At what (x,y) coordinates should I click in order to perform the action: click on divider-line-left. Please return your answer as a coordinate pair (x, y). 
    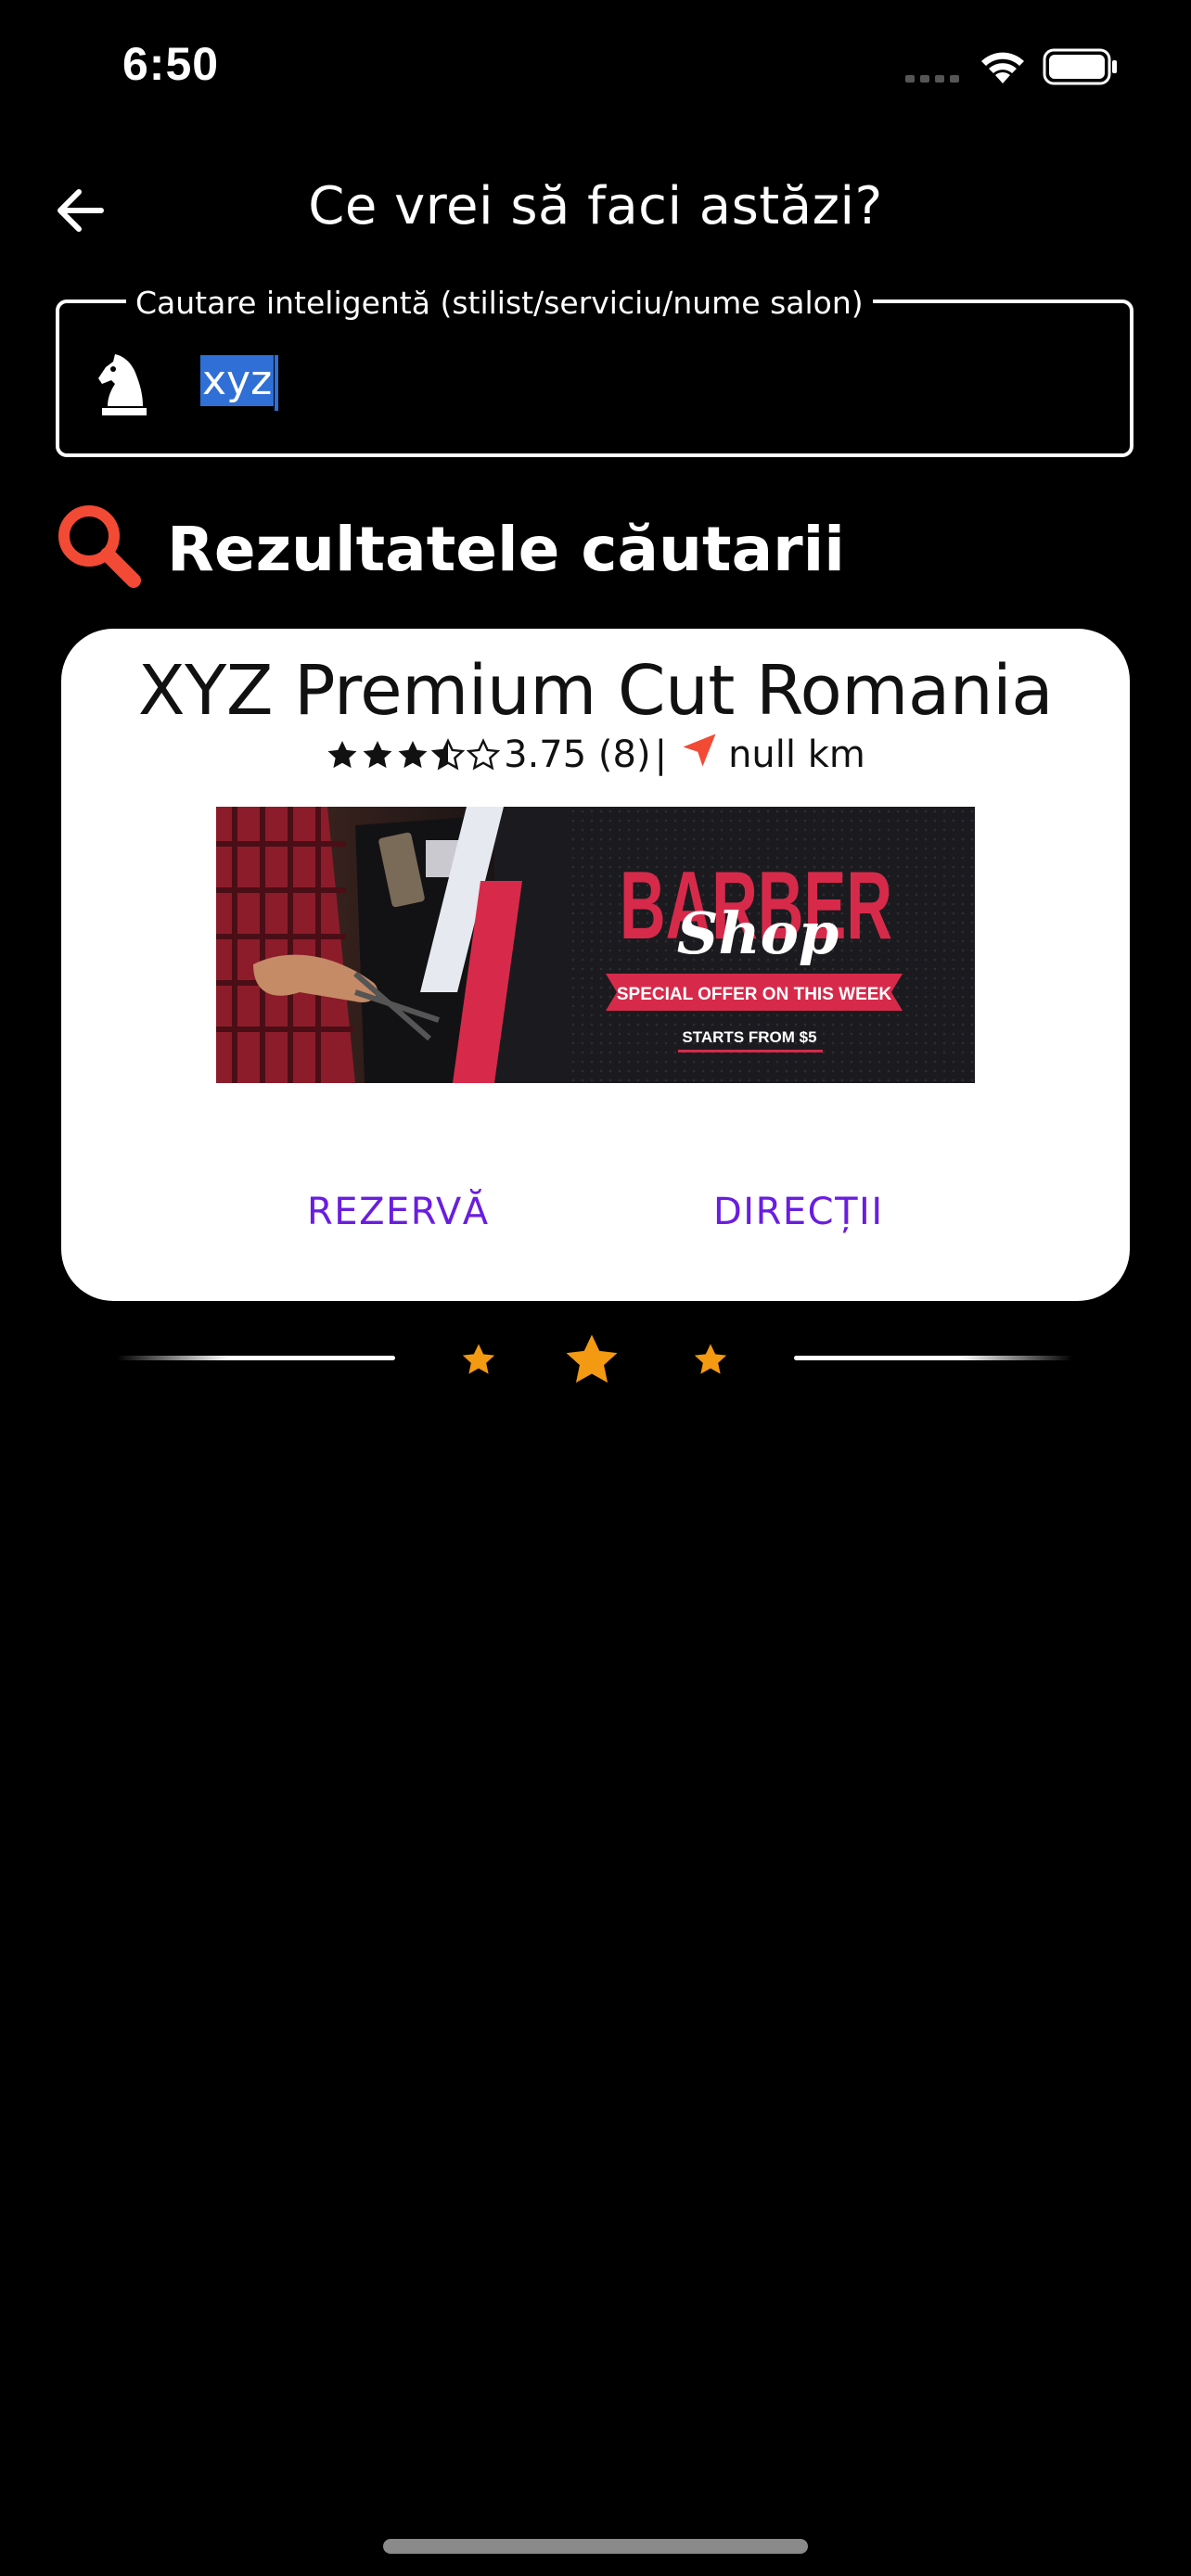
    Looking at the image, I should click on (256, 1358).